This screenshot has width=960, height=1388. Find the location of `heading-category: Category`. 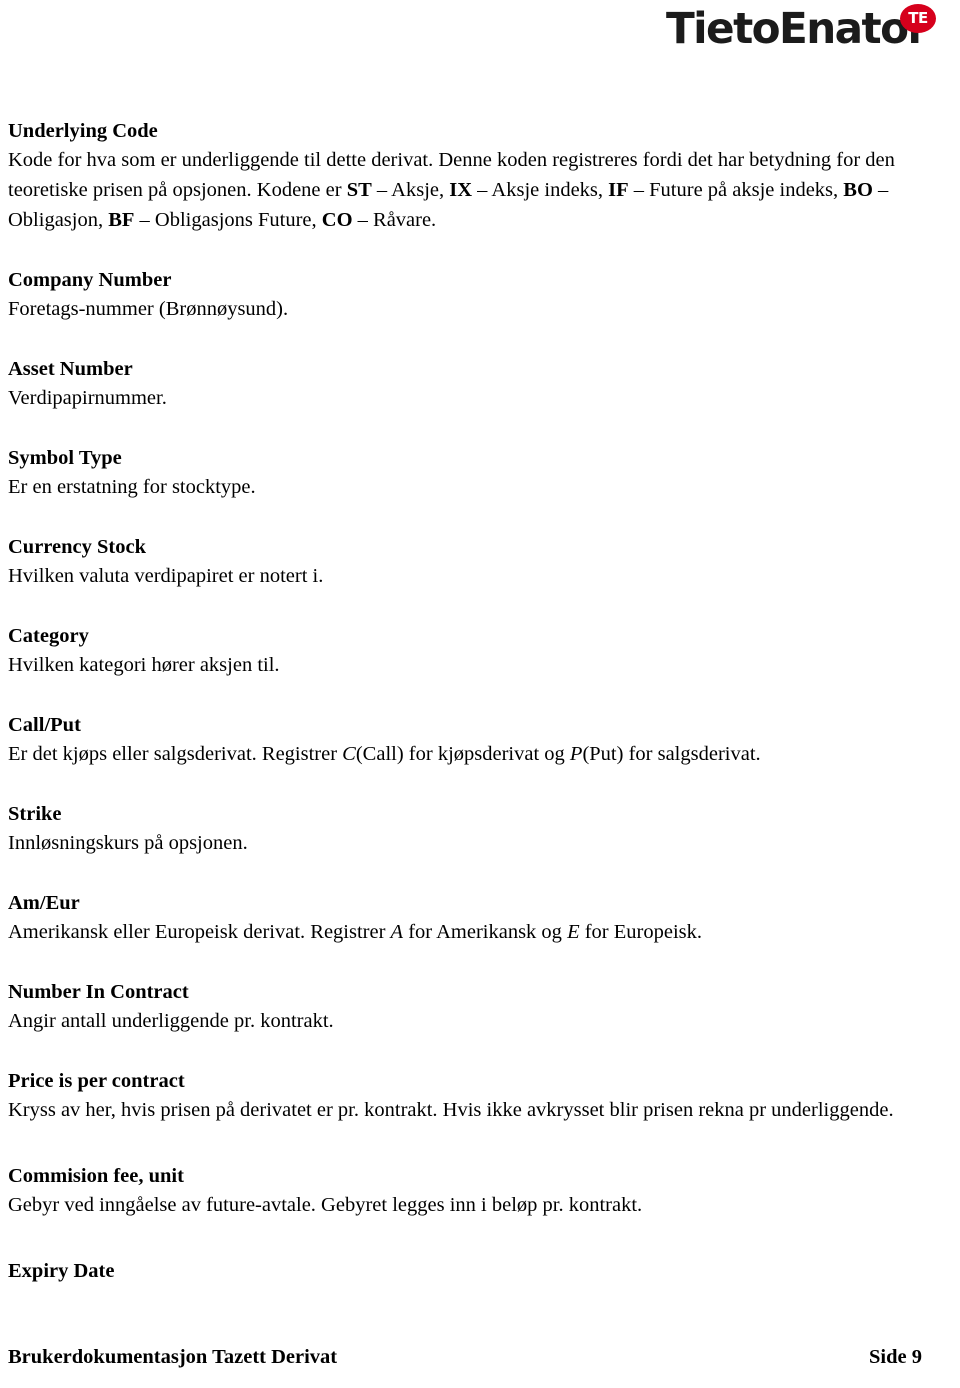

heading-category: Category is located at coordinates (48, 636).